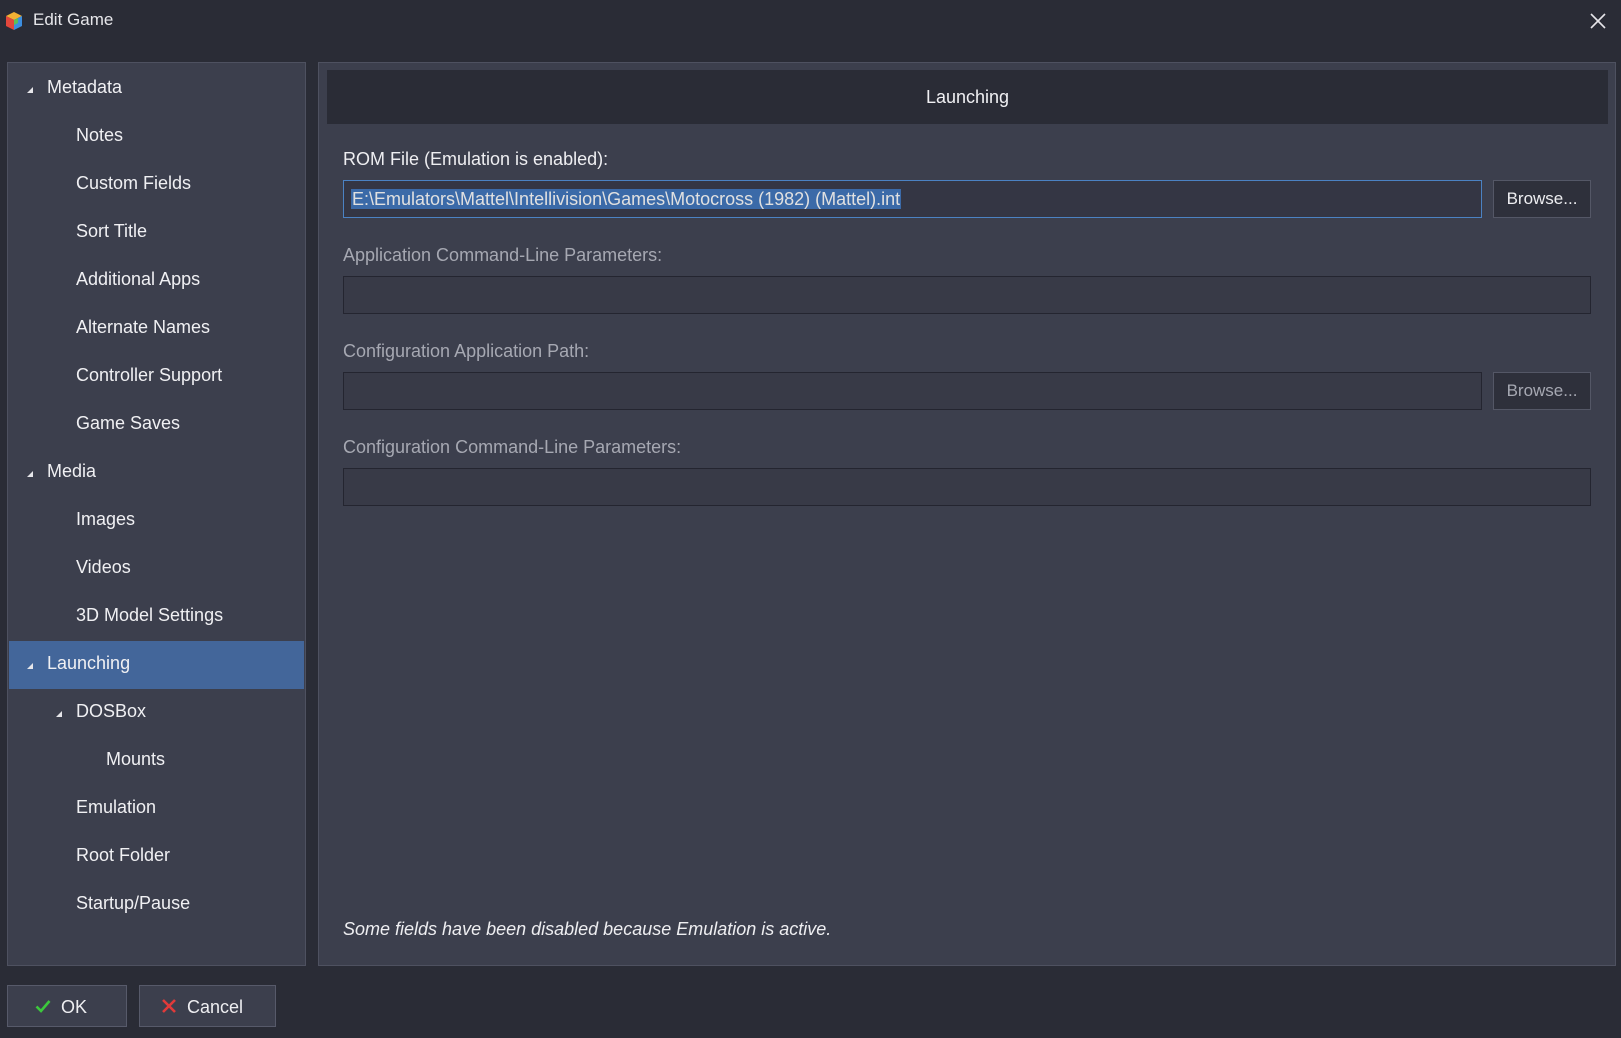  I want to click on sidebar-item-label: Metadata, so click(85, 87).